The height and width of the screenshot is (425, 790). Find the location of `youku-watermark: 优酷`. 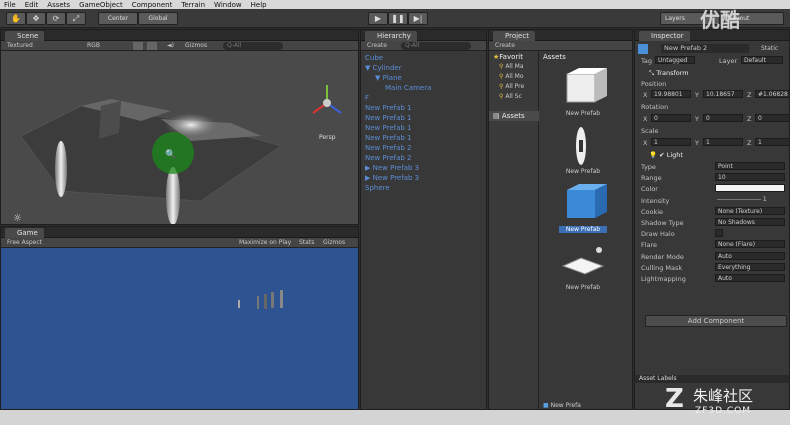

youku-watermark: 优酷 is located at coordinates (720, 20).